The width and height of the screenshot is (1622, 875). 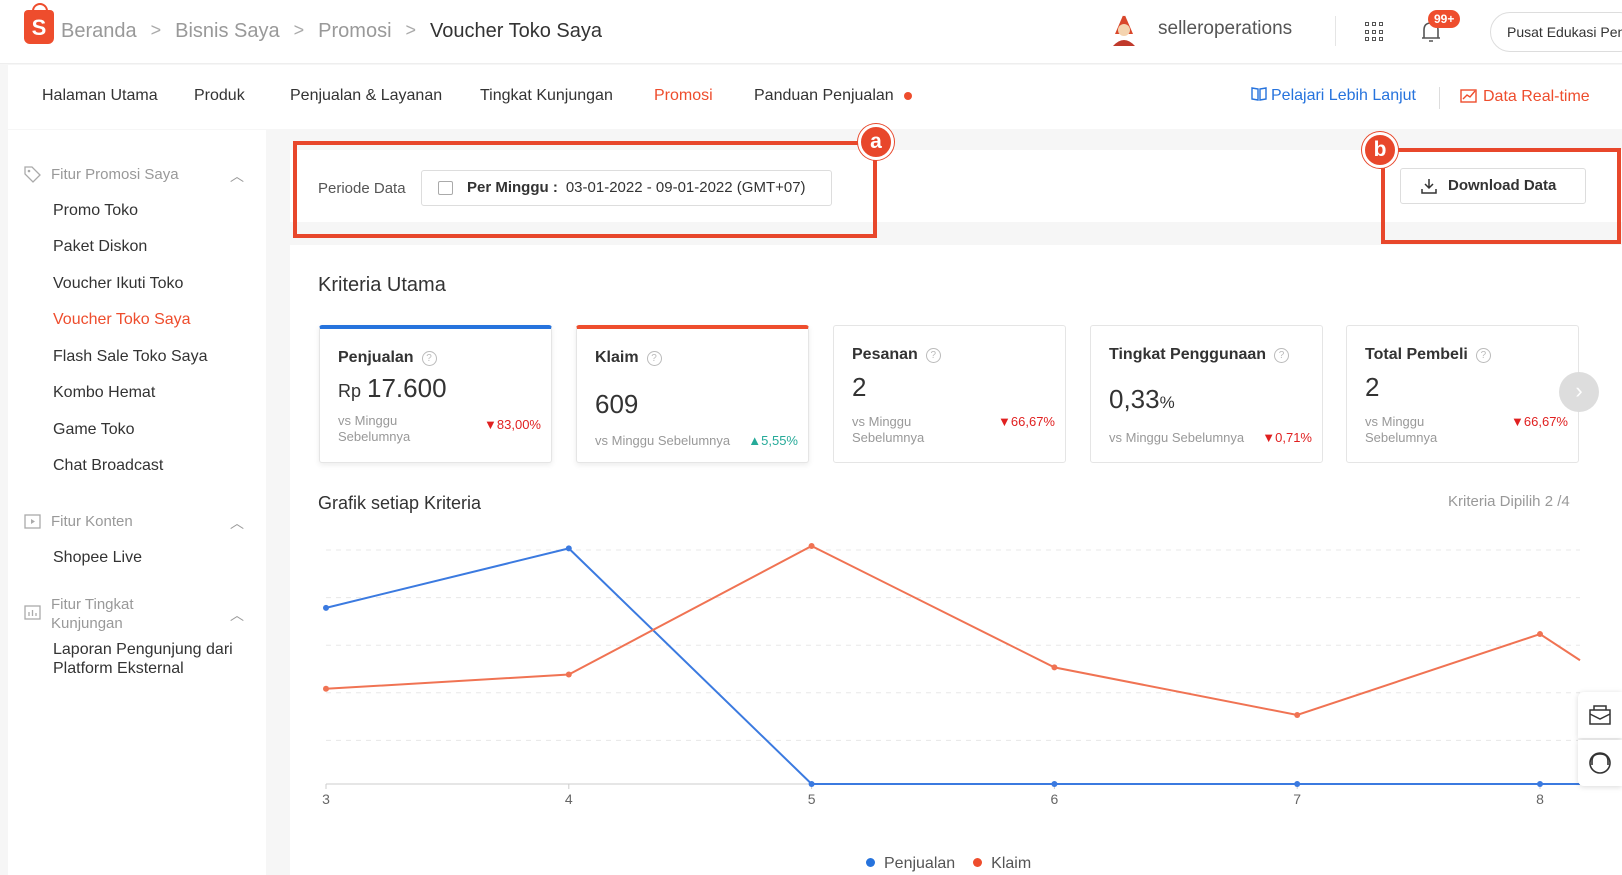 I want to click on tab-penjualan-layanan: Penjualan & Layanan, so click(x=366, y=96).